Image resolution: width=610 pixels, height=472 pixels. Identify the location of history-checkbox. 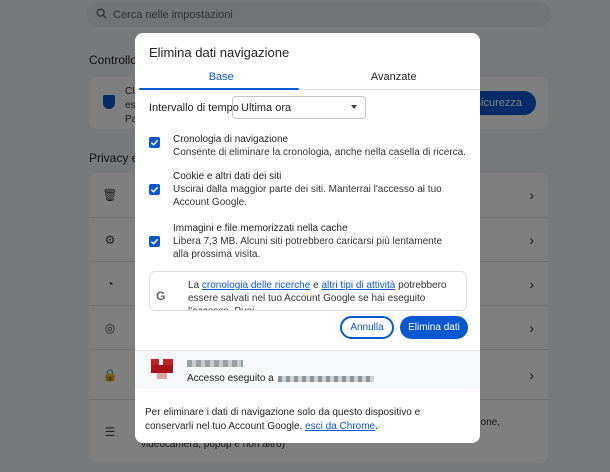
(154, 142).